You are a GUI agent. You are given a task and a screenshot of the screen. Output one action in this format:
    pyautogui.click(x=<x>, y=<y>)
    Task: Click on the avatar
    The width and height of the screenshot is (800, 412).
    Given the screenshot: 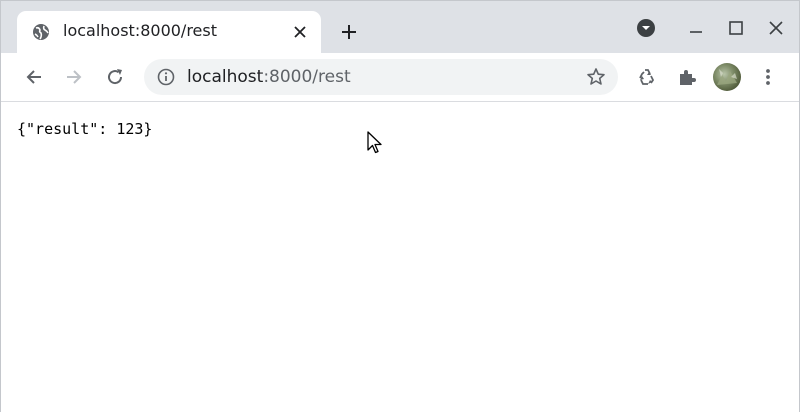 What is the action you would take?
    pyautogui.click(x=727, y=77)
    